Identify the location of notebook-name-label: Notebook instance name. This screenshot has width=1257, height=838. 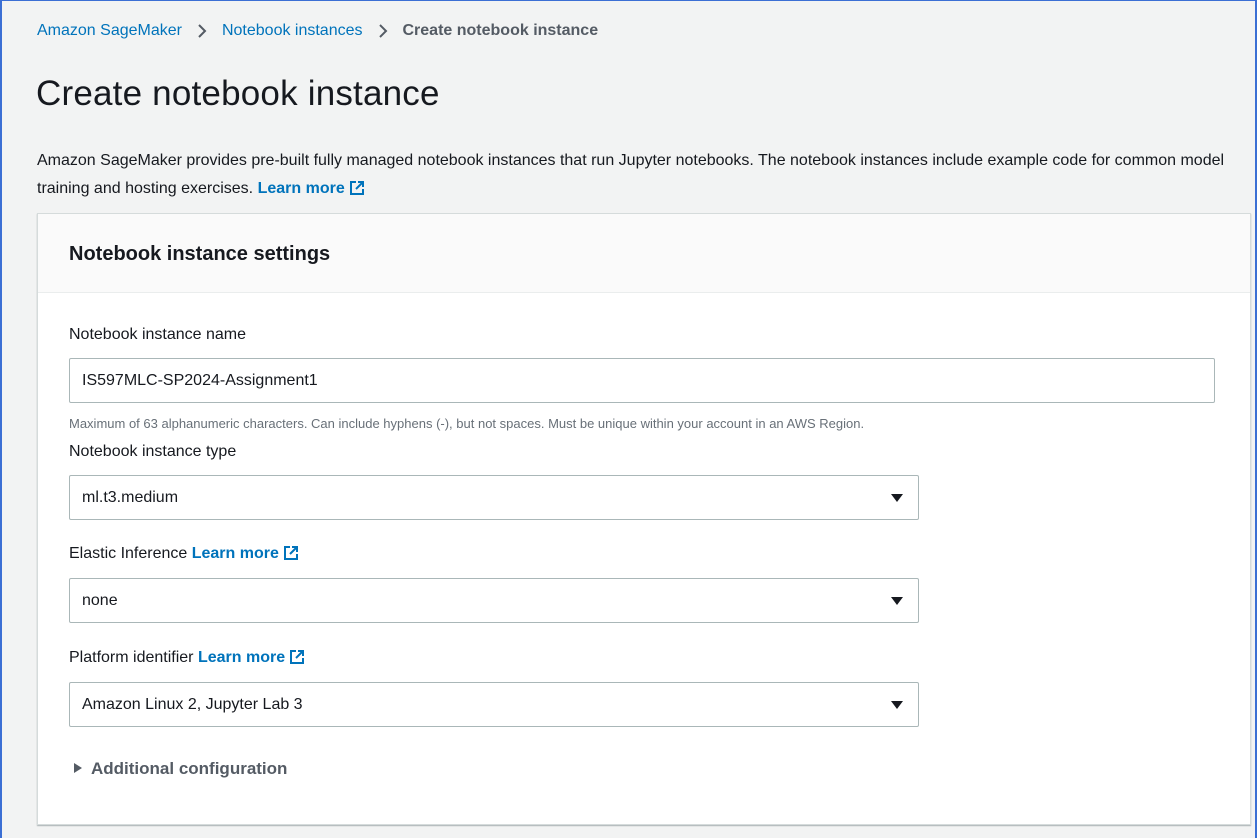
(157, 334).